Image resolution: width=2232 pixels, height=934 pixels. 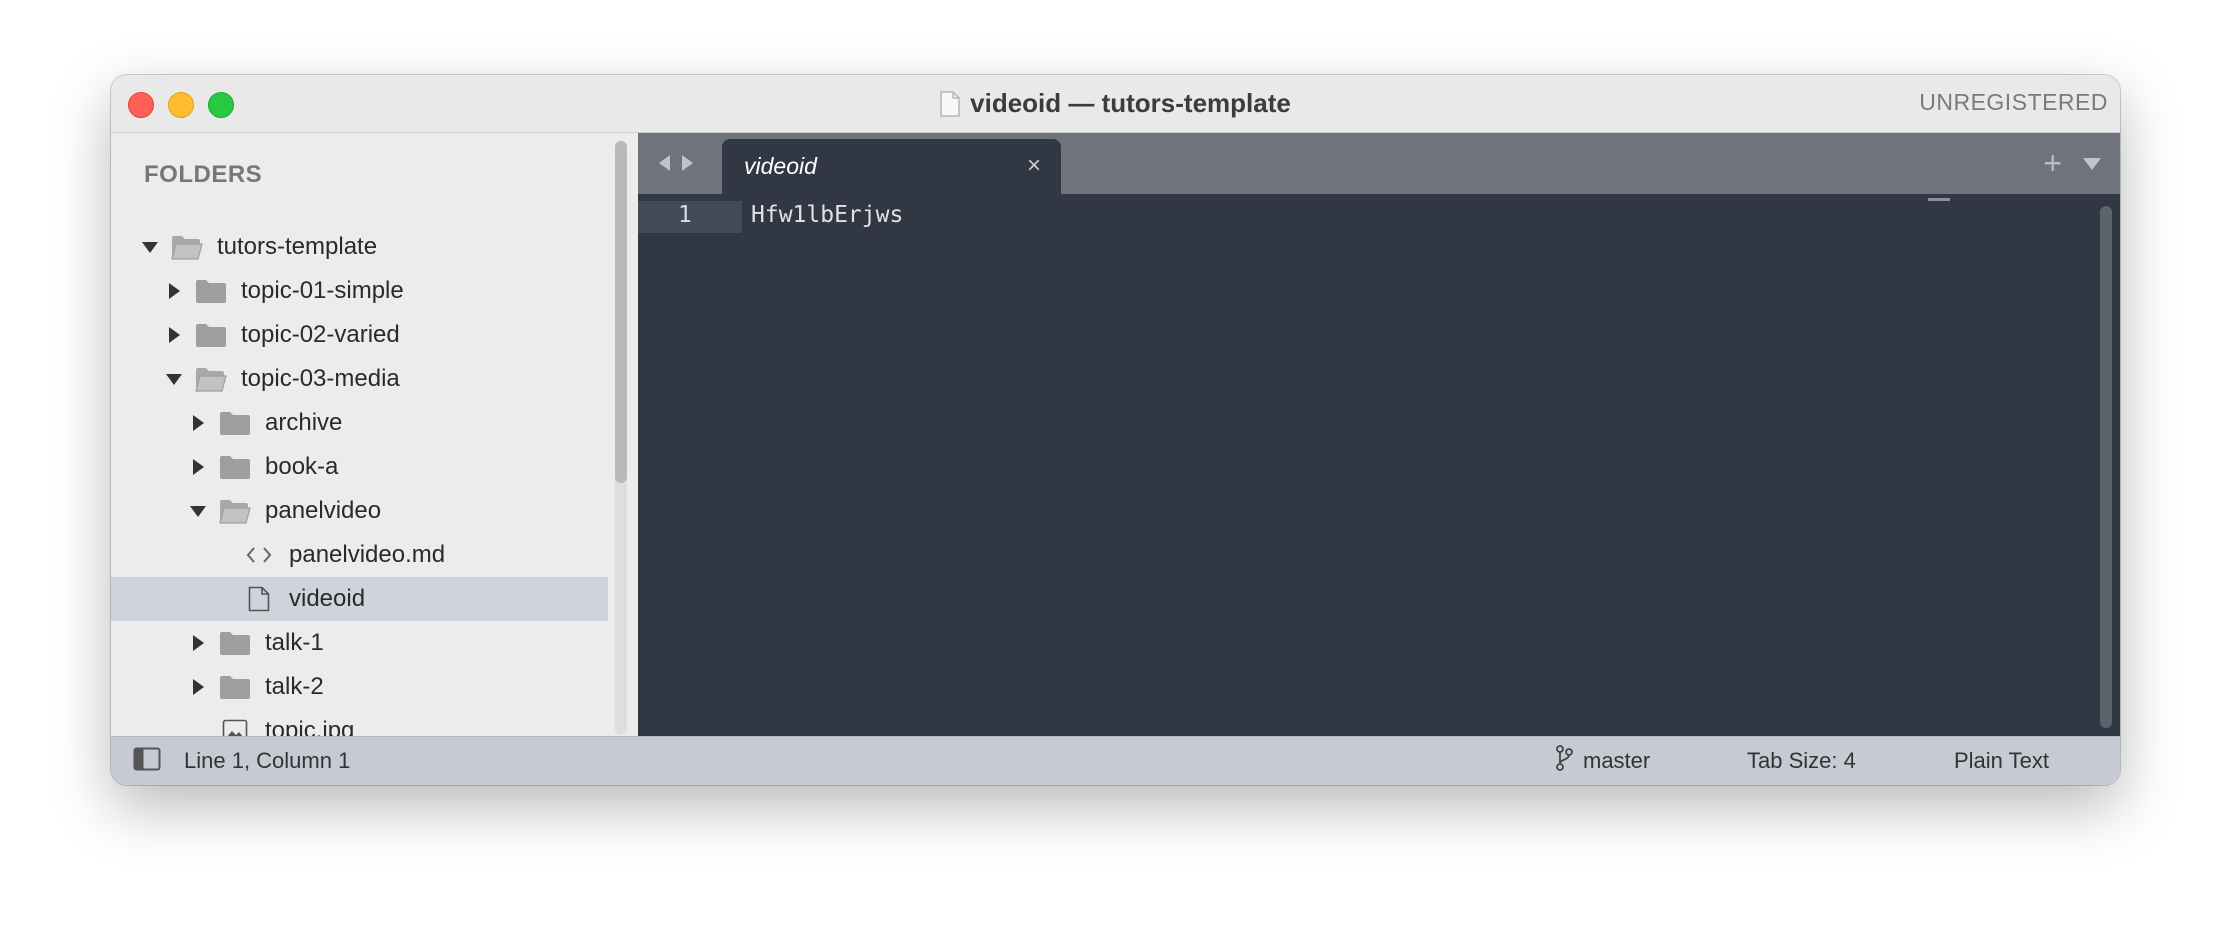 I want to click on next-tab-icon, so click(x=688, y=165).